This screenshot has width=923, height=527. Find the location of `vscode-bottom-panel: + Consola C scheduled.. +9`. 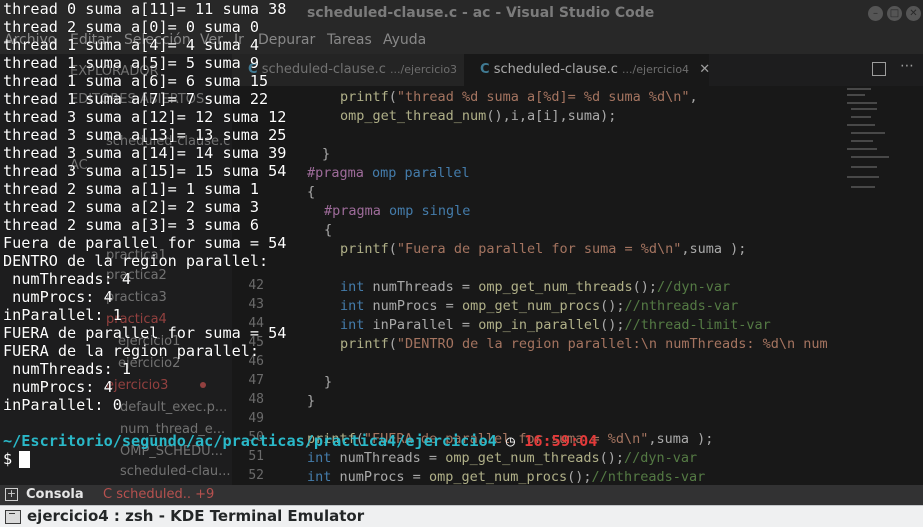

vscode-bottom-panel: + Consola C scheduled.. +9 is located at coordinates (461, 495).